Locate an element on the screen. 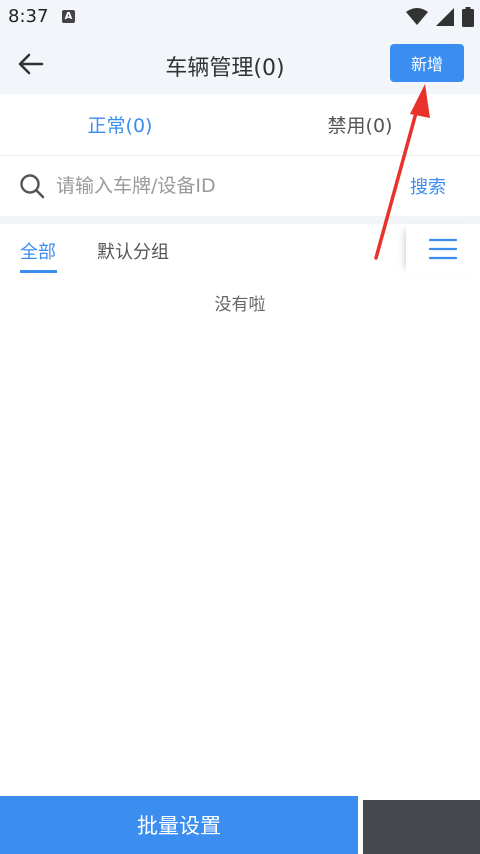  search-bar: 搜索 is located at coordinates (240, 186).